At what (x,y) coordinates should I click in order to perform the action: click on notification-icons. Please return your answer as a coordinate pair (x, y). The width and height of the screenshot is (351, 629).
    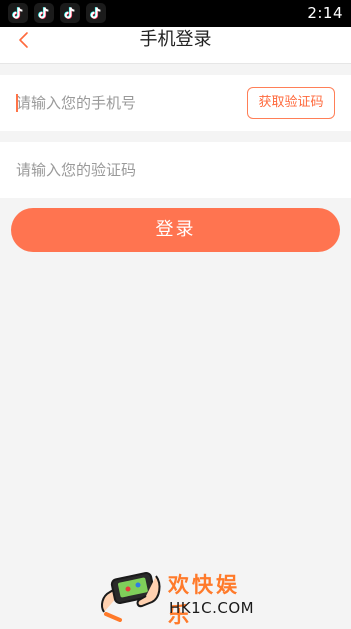
    Looking at the image, I should click on (57, 13).